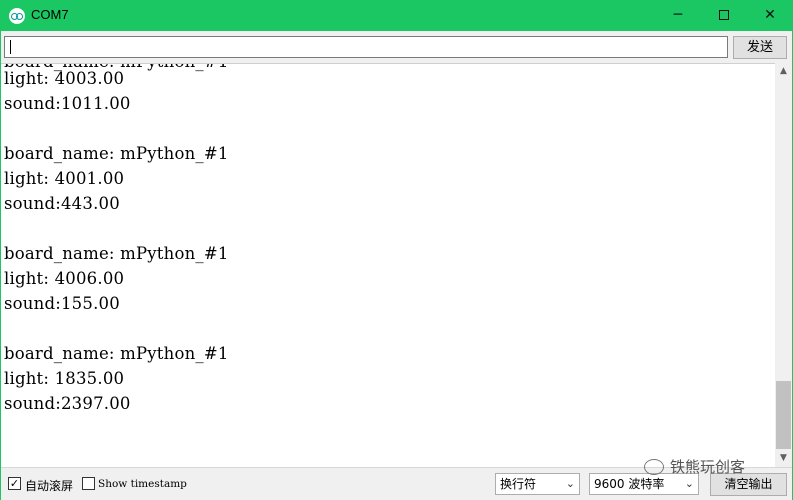 This screenshot has width=793, height=500. What do you see at coordinates (570, 483) in the screenshot?
I see `chevron-down-icon: ⌄` at bounding box center [570, 483].